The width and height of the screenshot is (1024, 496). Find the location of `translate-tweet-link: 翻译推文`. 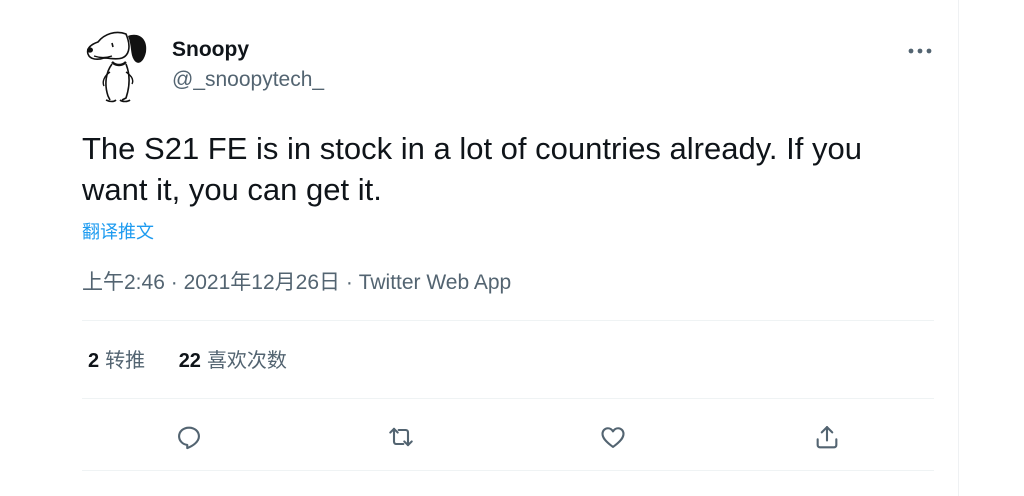

translate-tweet-link: 翻译推文 is located at coordinates (118, 231).